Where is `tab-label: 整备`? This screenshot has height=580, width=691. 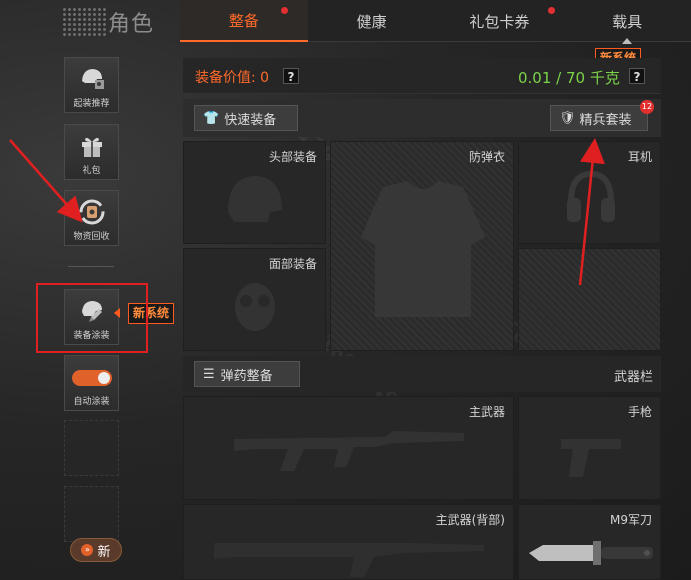 tab-label: 整备 is located at coordinates (243, 20).